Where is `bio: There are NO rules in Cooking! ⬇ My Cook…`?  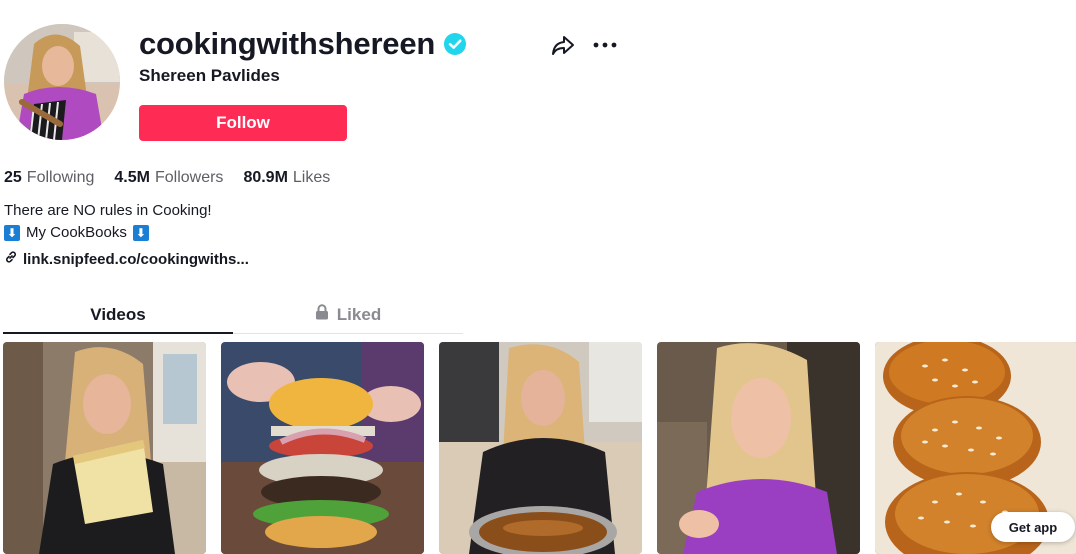
bio: There are NO rules in Cooking! ⬇ My Cook… is located at coordinates (108, 222).